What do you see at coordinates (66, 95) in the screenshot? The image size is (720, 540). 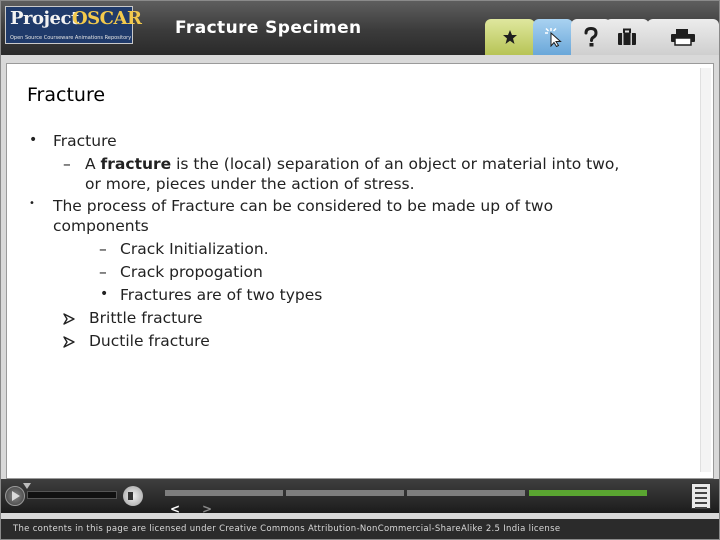 I see `slide-heading: Fracture` at bounding box center [66, 95].